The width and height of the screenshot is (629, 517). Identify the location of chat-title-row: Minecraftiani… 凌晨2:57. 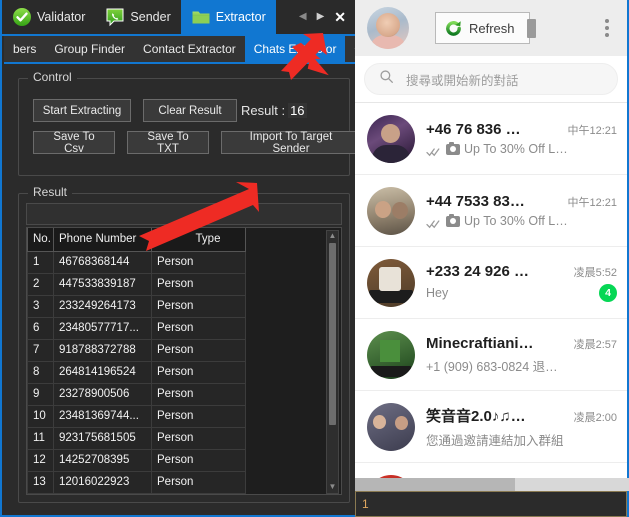
(521, 343).